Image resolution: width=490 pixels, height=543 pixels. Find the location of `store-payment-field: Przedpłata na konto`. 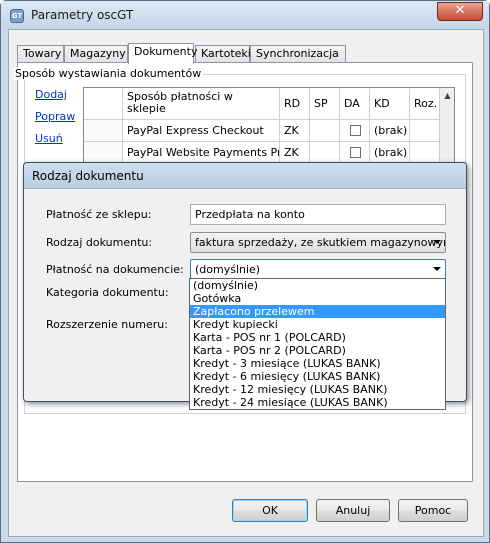

store-payment-field: Przedpłata na konto is located at coordinates (318, 214).